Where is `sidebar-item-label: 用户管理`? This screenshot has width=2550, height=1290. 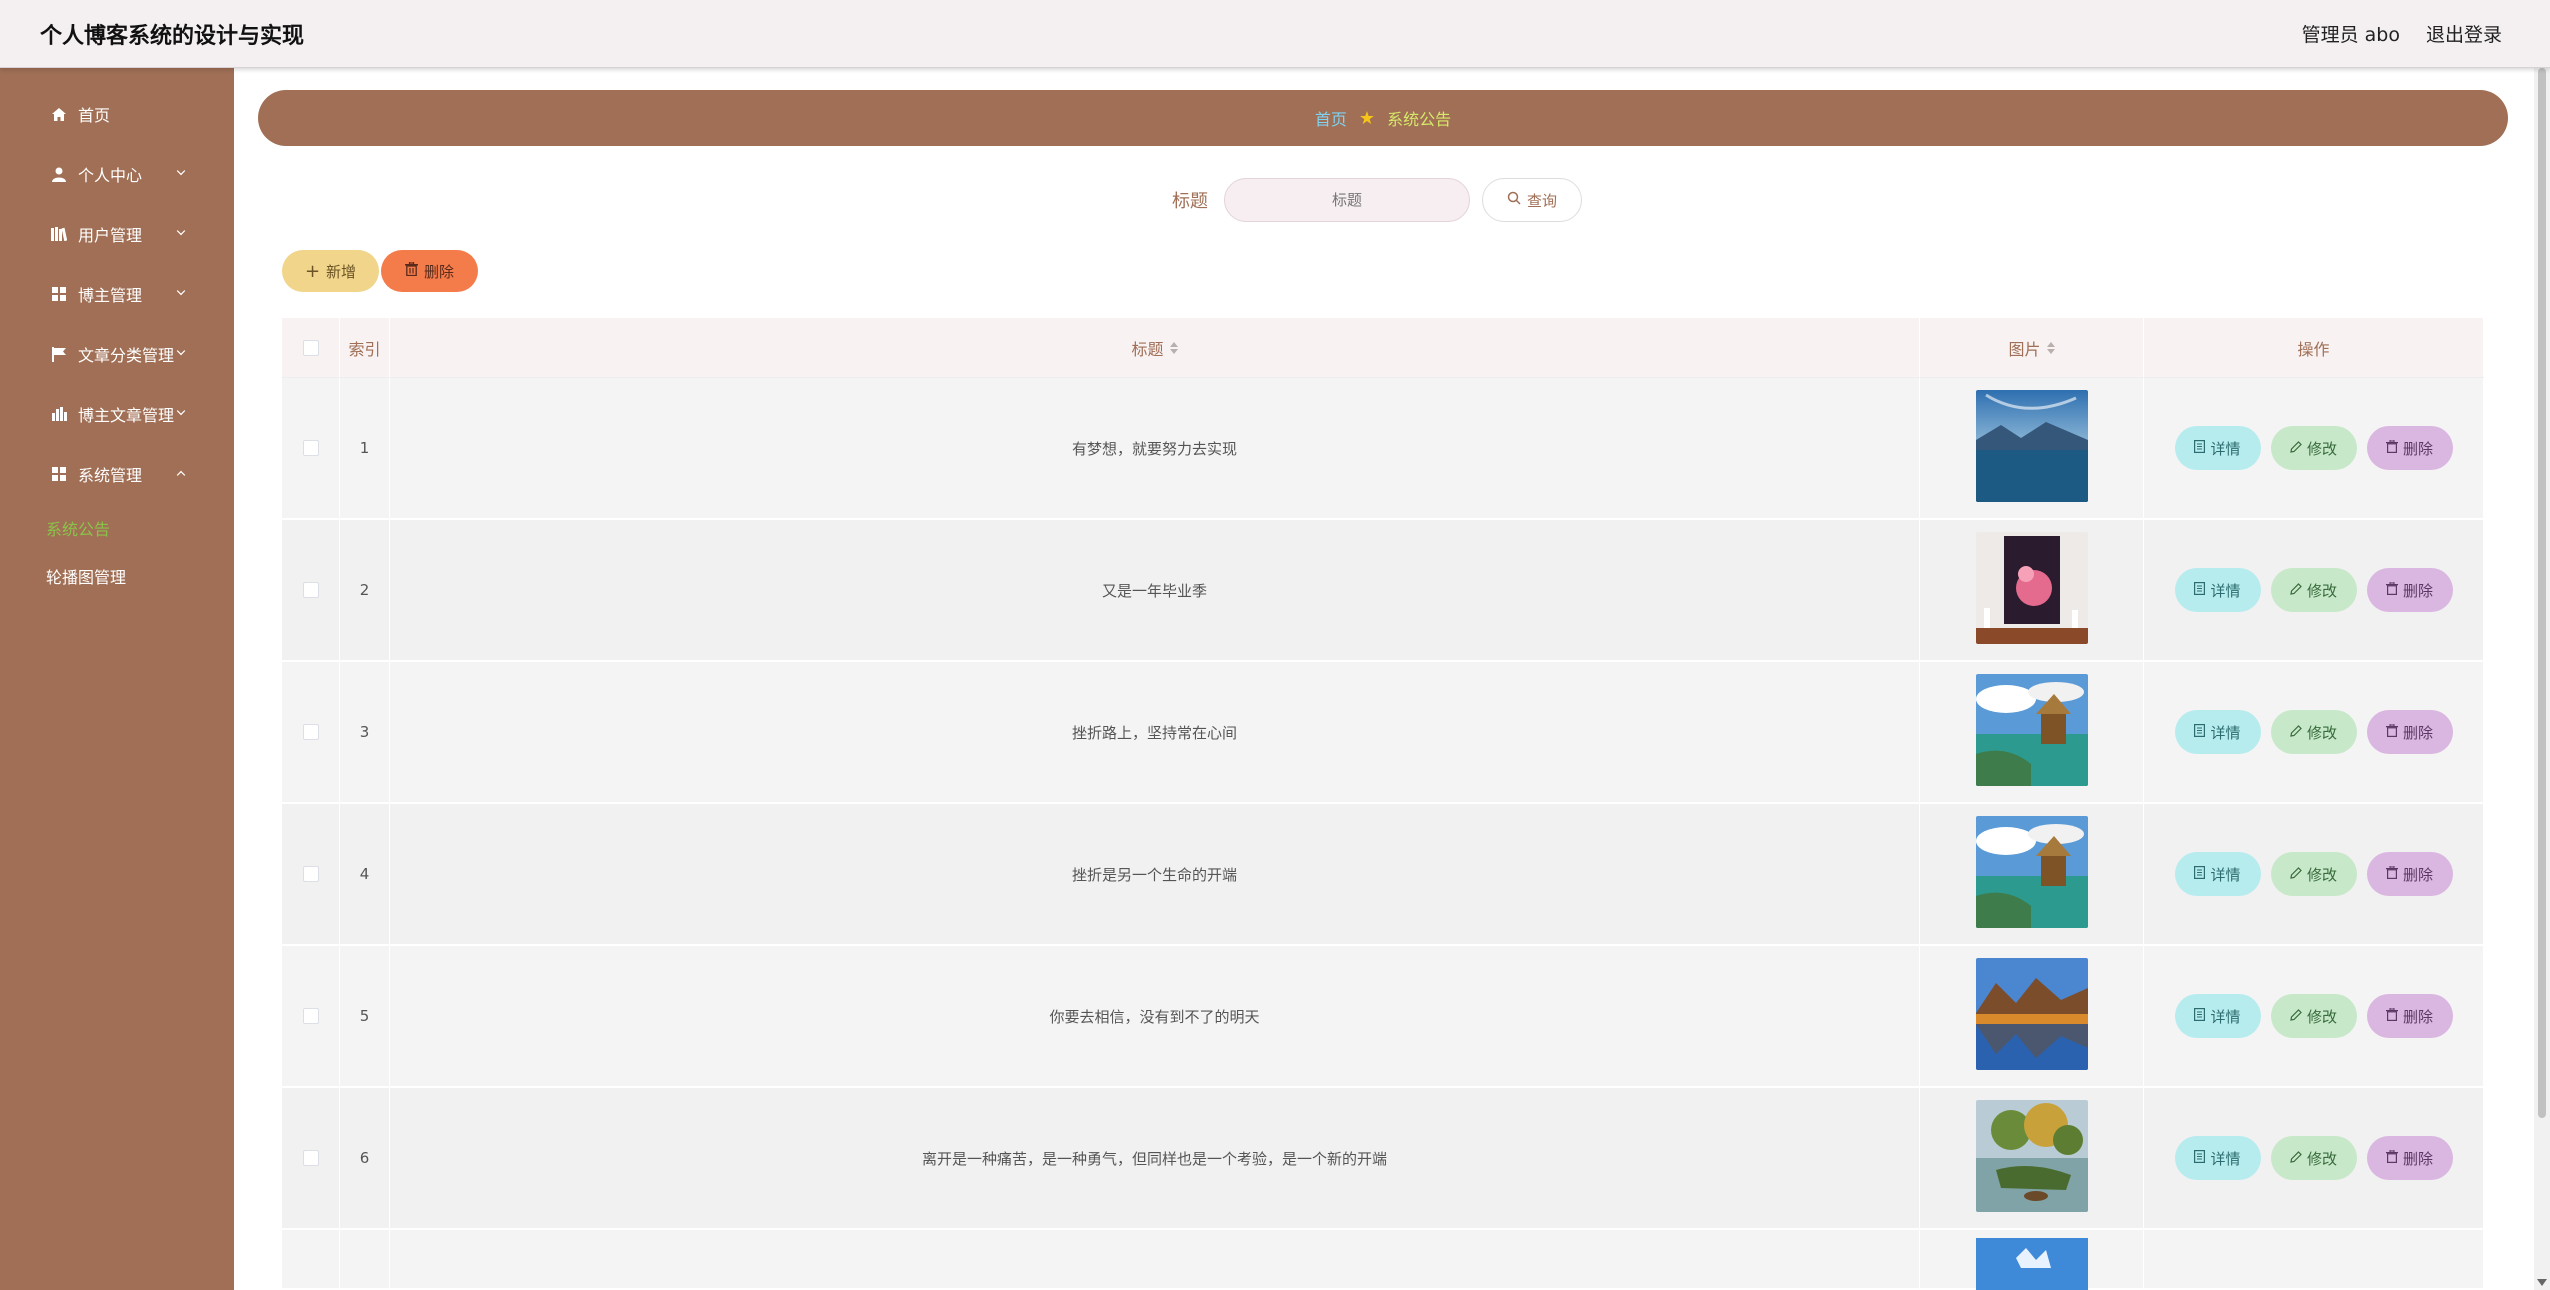 sidebar-item-label: 用户管理 is located at coordinates (110, 235).